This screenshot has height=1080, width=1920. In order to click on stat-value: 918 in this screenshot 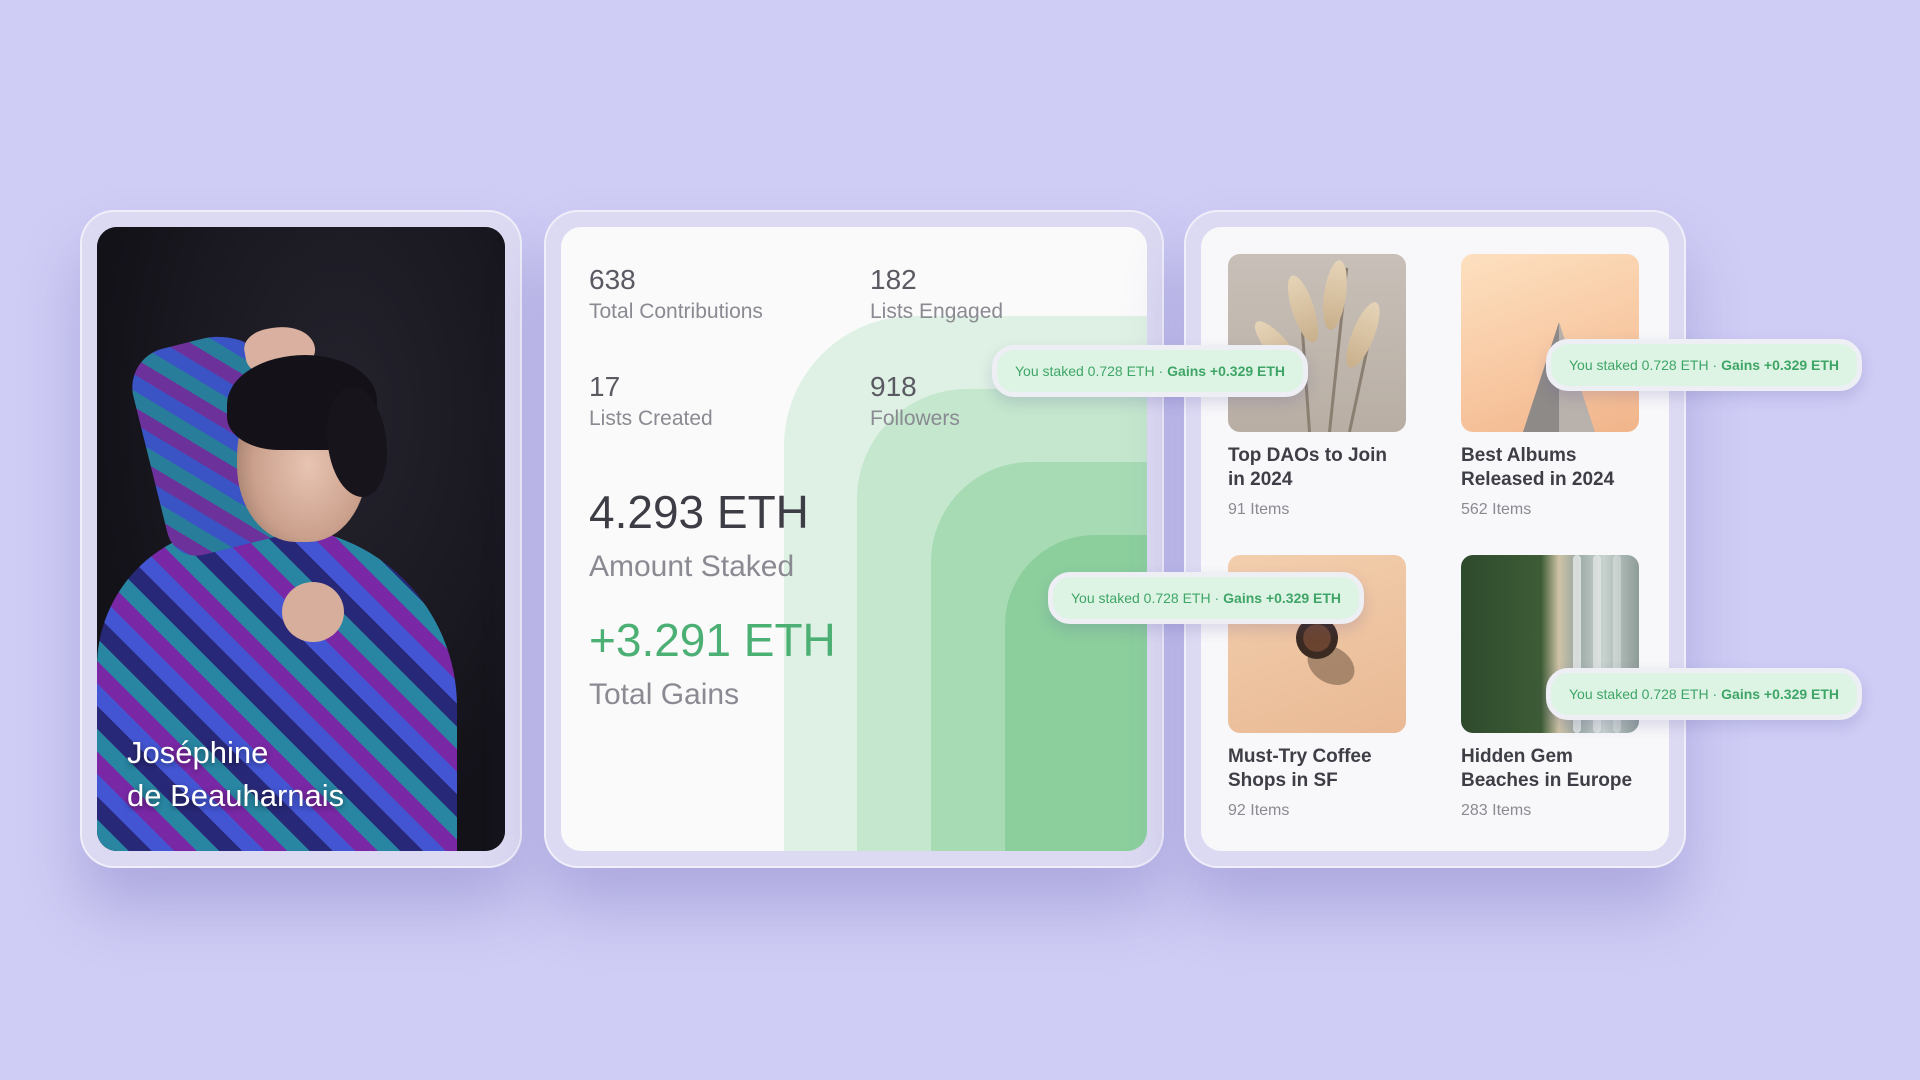, I will do `click(893, 386)`.